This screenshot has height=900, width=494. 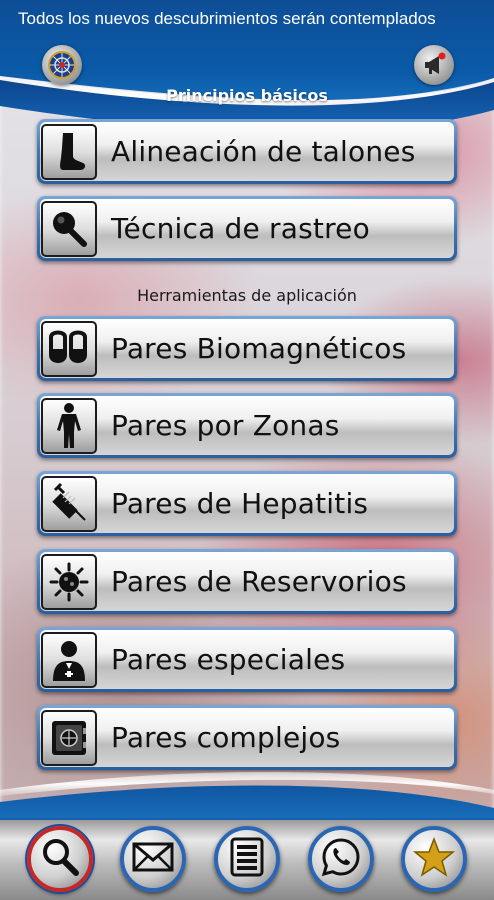 I want to click on whatsapp-icon, so click(x=341, y=859).